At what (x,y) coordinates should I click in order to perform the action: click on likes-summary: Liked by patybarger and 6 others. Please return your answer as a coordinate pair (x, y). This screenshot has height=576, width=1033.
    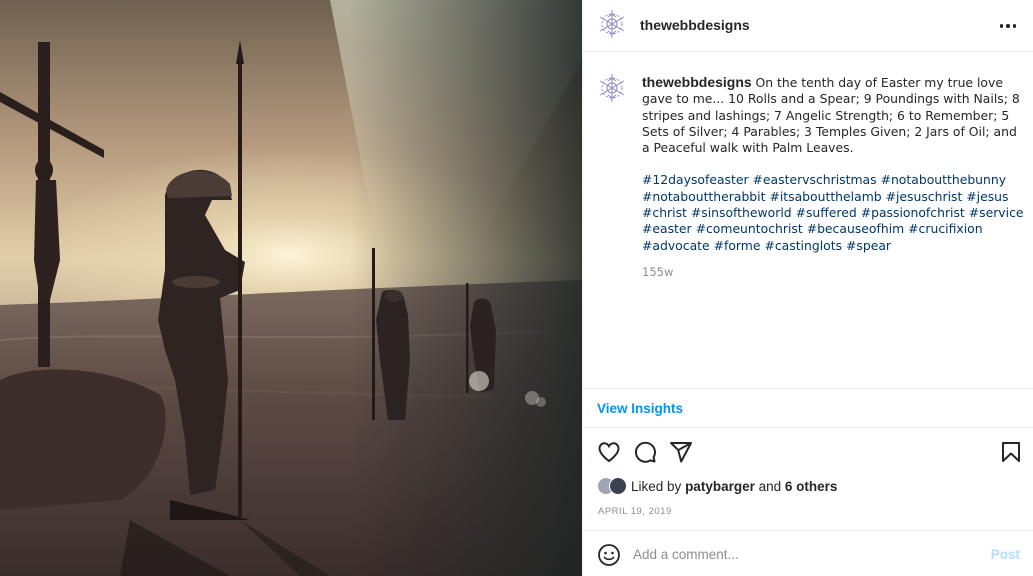
    Looking at the image, I should click on (717, 486).